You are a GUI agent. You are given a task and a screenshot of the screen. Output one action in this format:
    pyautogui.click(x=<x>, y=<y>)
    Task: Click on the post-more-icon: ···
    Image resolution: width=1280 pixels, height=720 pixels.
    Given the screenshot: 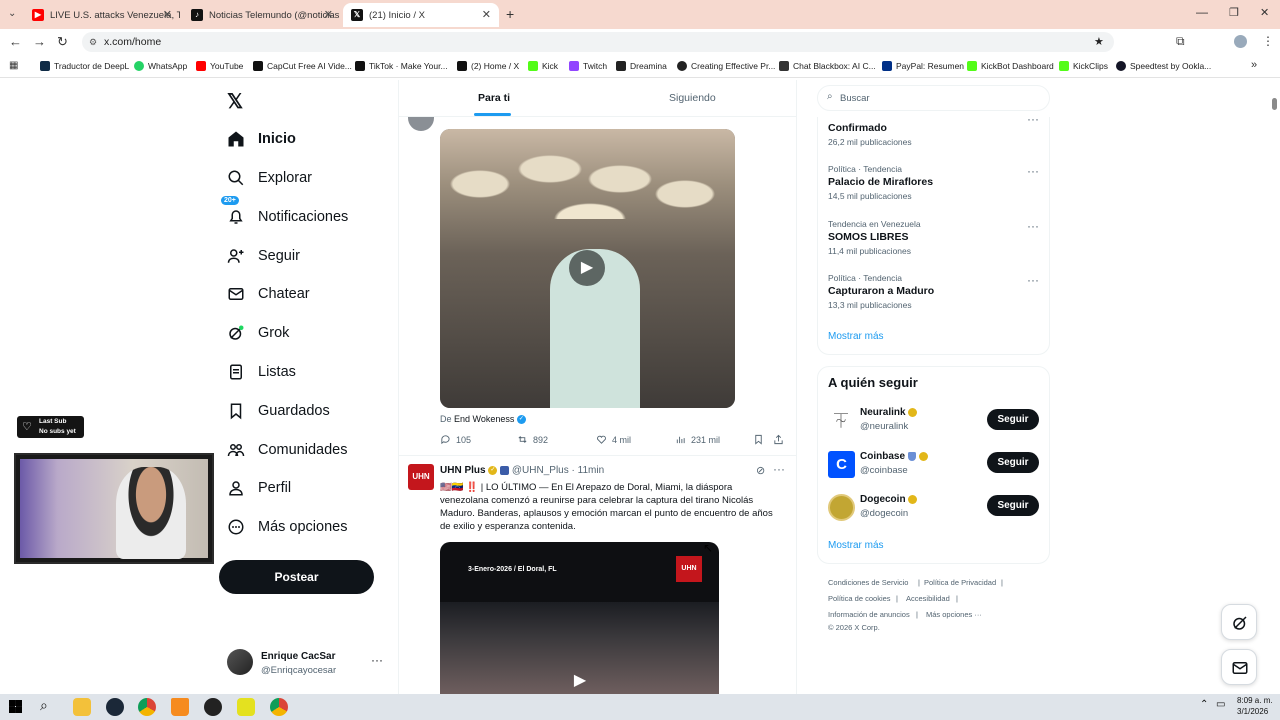 What is the action you would take?
    pyautogui.click(x=779, y=469)
    